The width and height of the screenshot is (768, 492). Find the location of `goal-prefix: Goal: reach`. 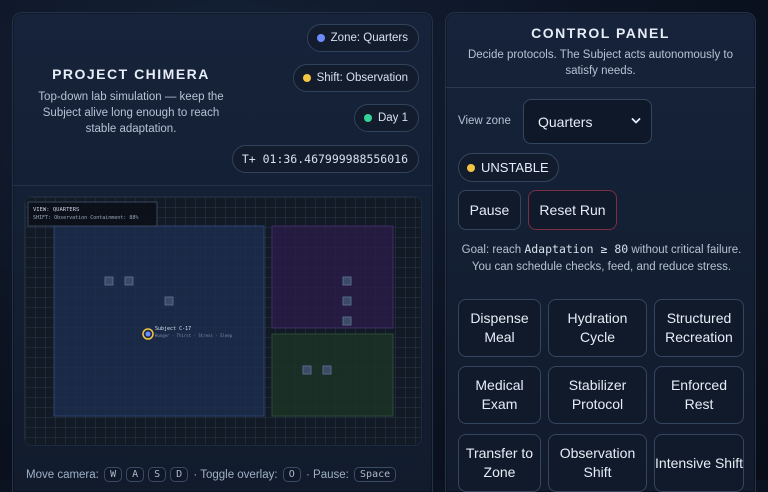

goal-prefix: Goal: reach is located at coordinates (491, 250).